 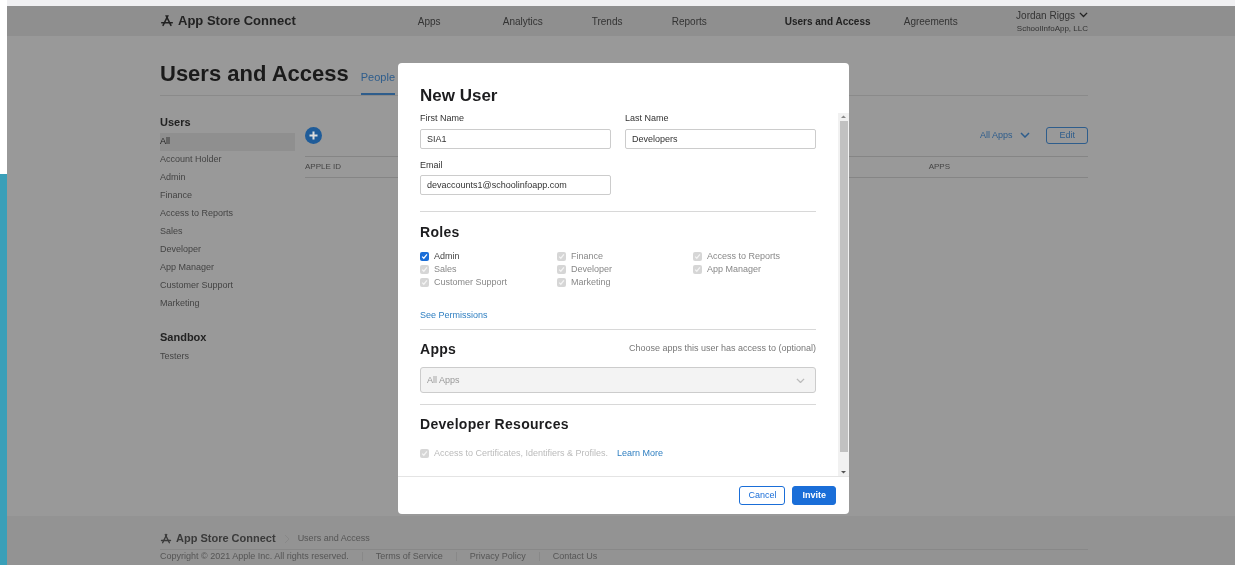 I want to click on section-heading: Developer Resources, so click(x=495, y=425).